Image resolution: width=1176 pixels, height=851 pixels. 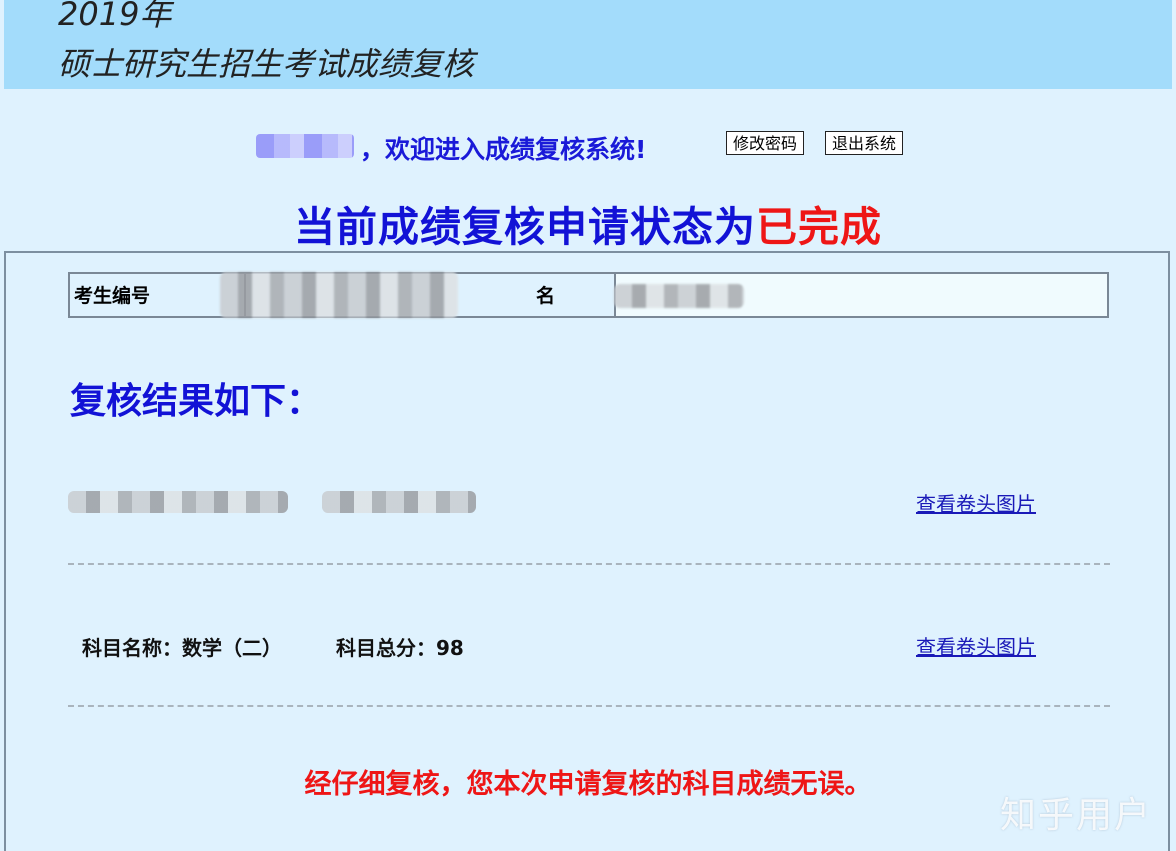 What do you see at coordinates (819, 227) in the screenshot?
I see `status-value: 已完成` at bounding box center [819, 227].